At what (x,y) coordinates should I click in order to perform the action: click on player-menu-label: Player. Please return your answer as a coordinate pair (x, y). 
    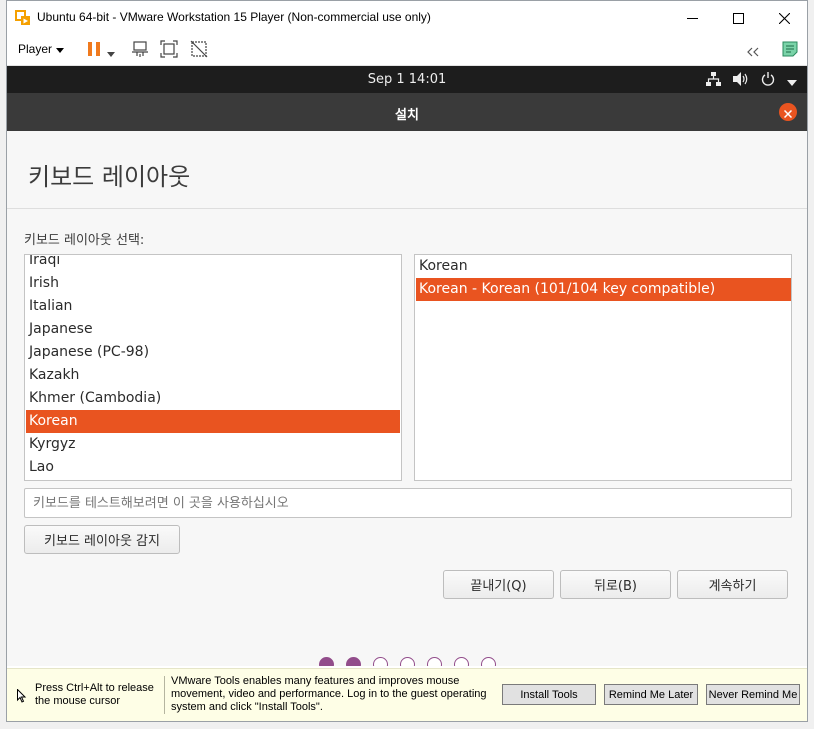
    Looking at the image, I should click on (35, 49).